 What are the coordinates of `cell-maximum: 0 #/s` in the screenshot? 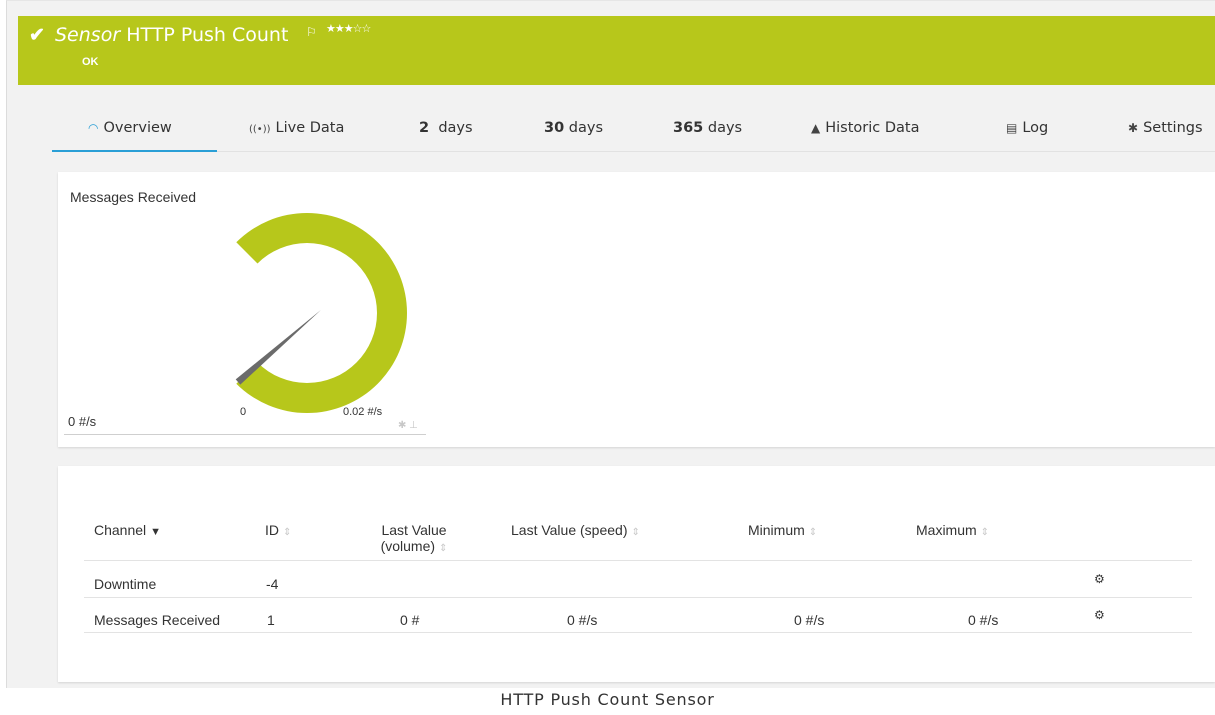 It's located at (983, 620).